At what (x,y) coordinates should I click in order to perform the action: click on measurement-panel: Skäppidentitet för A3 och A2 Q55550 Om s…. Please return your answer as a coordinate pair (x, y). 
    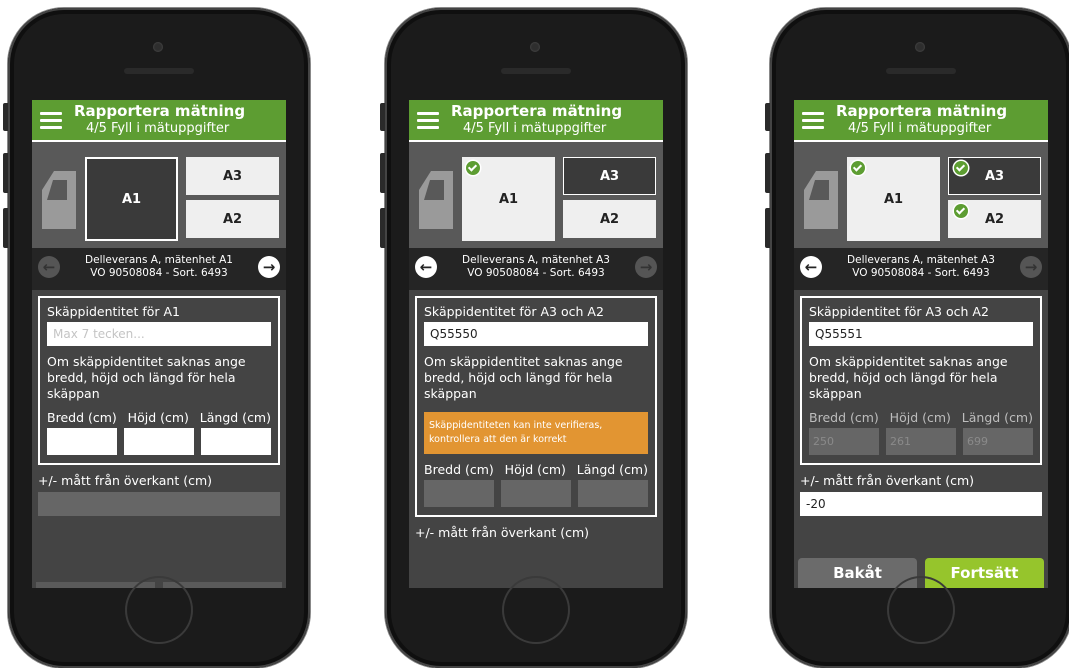
    Looking at the image, I should click on (536, 406).